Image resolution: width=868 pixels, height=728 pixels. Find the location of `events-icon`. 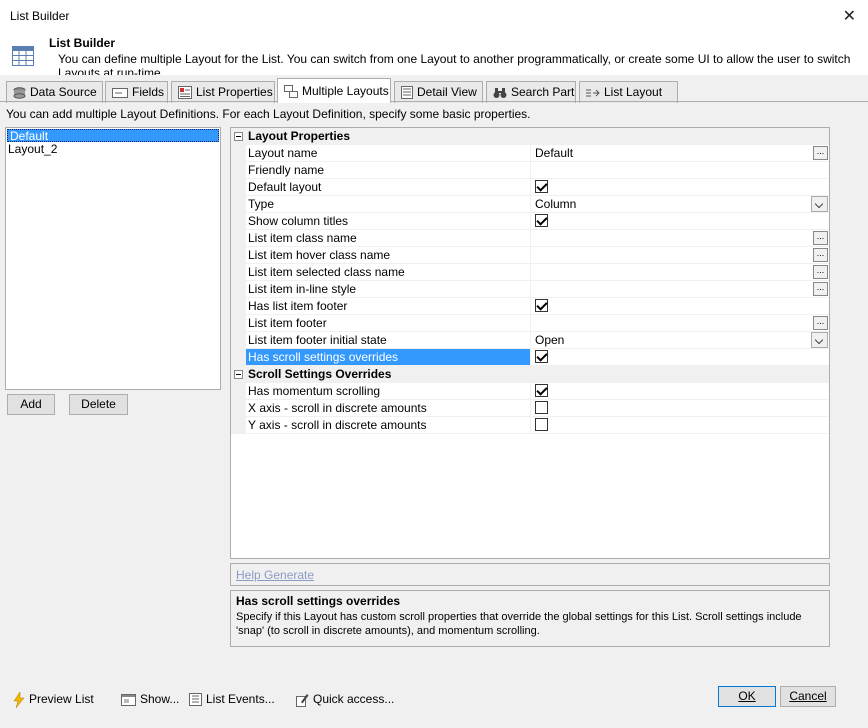

events-icon is located at coordinates (195, 700).